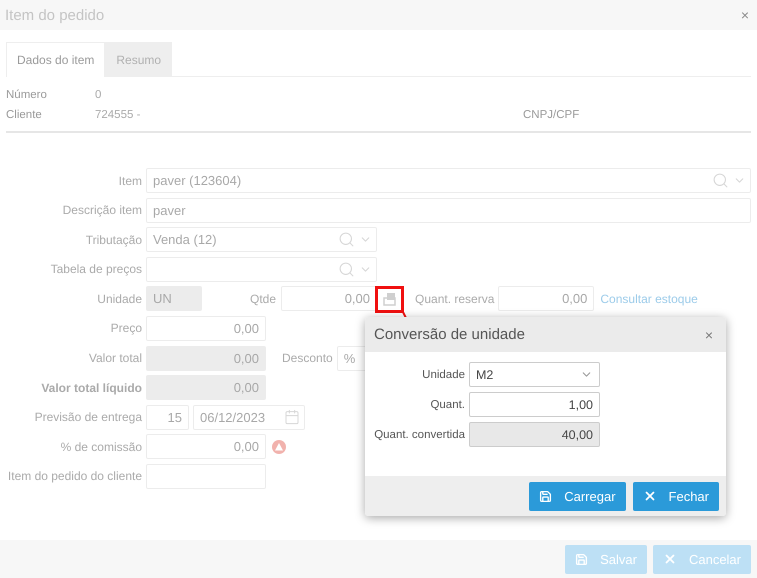 This screenshot has height=578, width=757. What do you see at coordinates (167, 417) in the screenshot?
I see `days-field: 15` at bounding box center [167, 417].